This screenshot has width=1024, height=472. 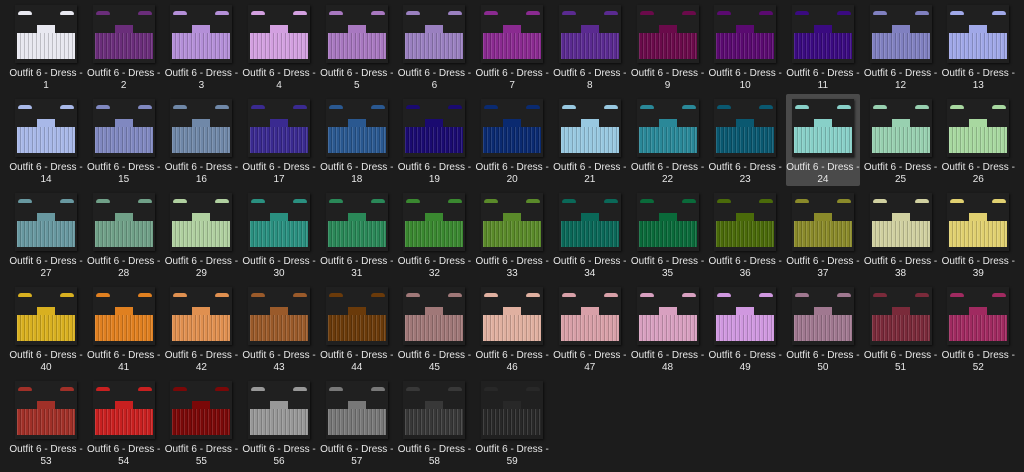 I want to click on file-item: Outfit 6 - Dress - 52, so click(x=978, y=328).